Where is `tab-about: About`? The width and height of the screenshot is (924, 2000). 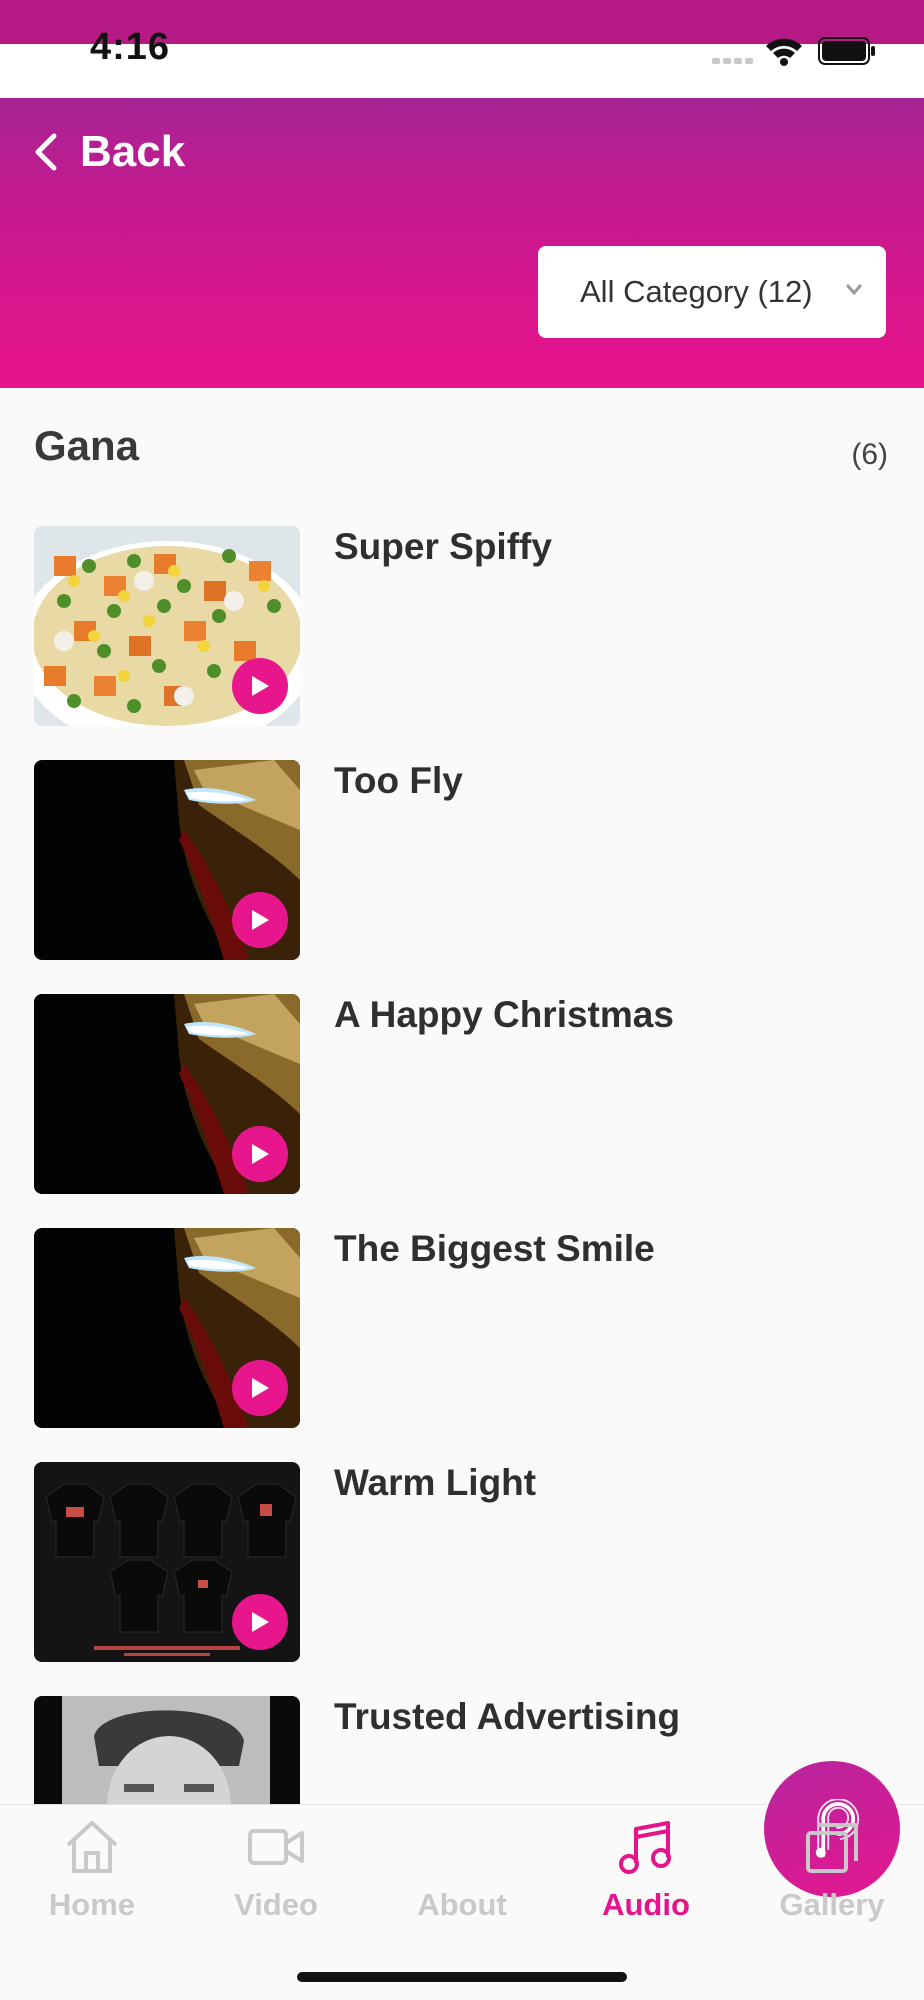
tab-about: About is located at coordinates (635, 1849).